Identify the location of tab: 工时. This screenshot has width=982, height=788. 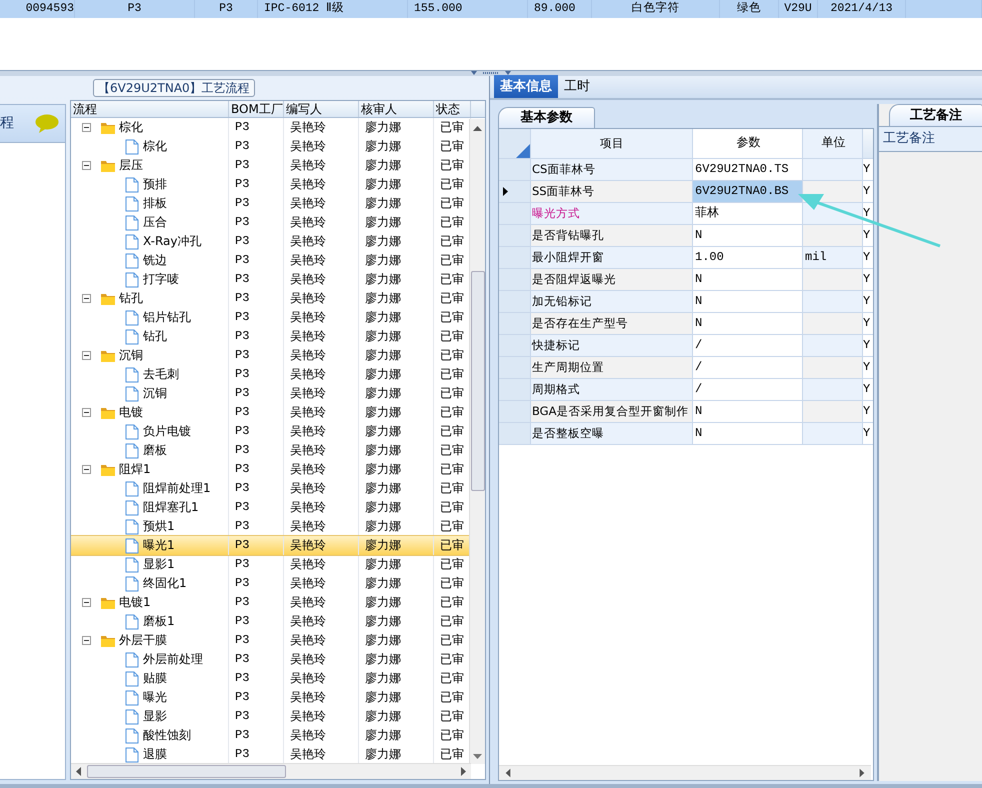
(577, 86).